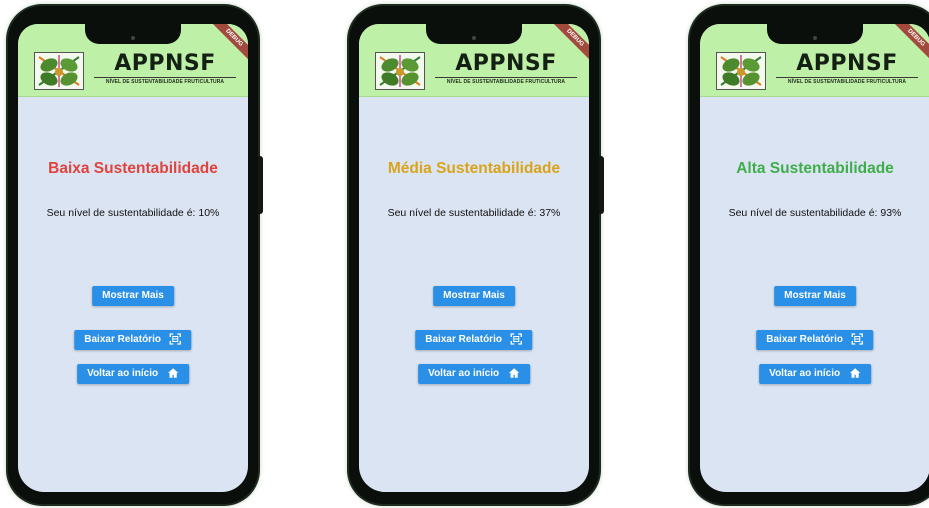  What do you see at coordinates (133, 168) in the screenshot?
I see `sustainability-level-title: Baixa Sustentabilidade` at bounding box center [133, 168].